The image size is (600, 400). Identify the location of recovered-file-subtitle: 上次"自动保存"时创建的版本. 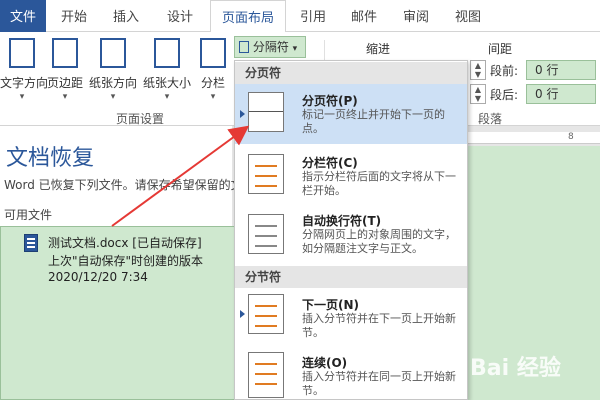
(126, 261).